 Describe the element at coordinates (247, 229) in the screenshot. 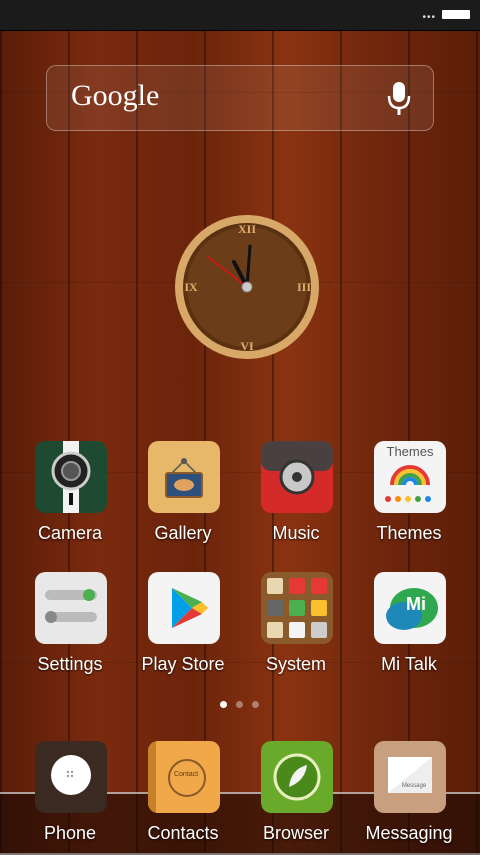

I see `clock-numeral-12: XII` at that location.